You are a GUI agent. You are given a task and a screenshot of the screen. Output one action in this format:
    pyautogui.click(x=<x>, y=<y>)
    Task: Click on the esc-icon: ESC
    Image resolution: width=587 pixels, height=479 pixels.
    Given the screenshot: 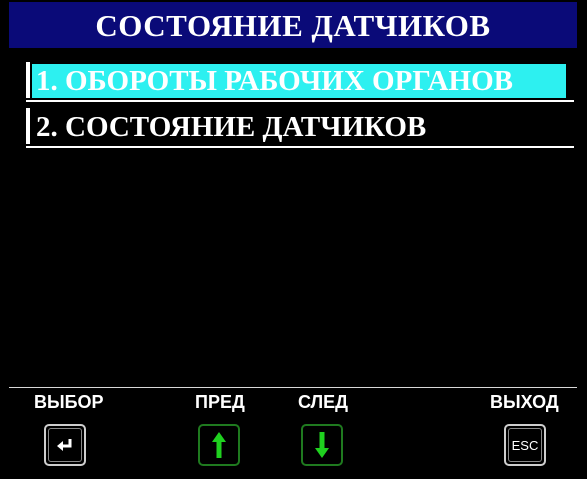 What is the action you would take?
    pyautogui.click(x=525, y=445)
    